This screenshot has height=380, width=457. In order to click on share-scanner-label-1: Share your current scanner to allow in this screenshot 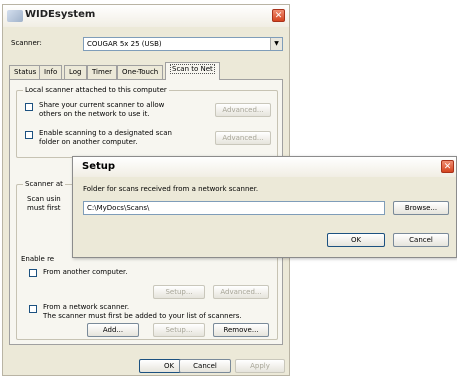, I will do `click(102, 105)`.